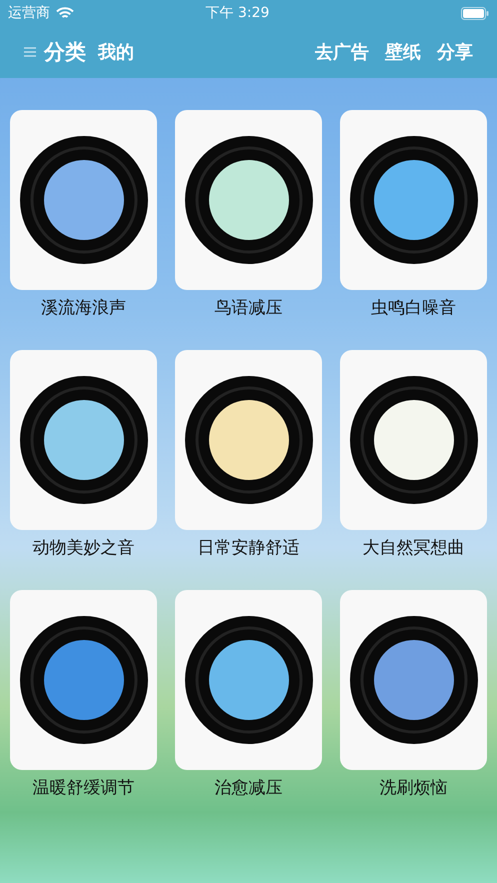 The width and height of the screenshot is (497, 883). What do you see at coordinates (65, 13) in the screenshot?
I see `wifi-icon` at bounding box center [65, 13].